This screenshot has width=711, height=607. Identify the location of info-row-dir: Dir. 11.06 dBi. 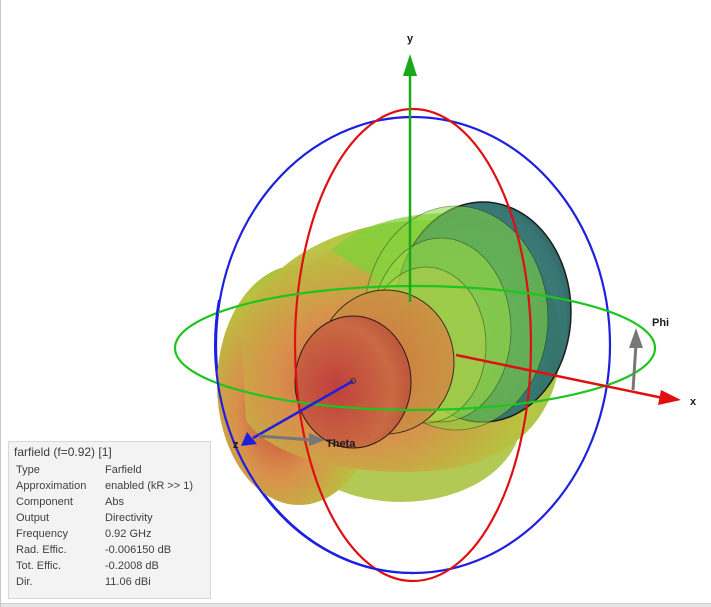
(83, 582).